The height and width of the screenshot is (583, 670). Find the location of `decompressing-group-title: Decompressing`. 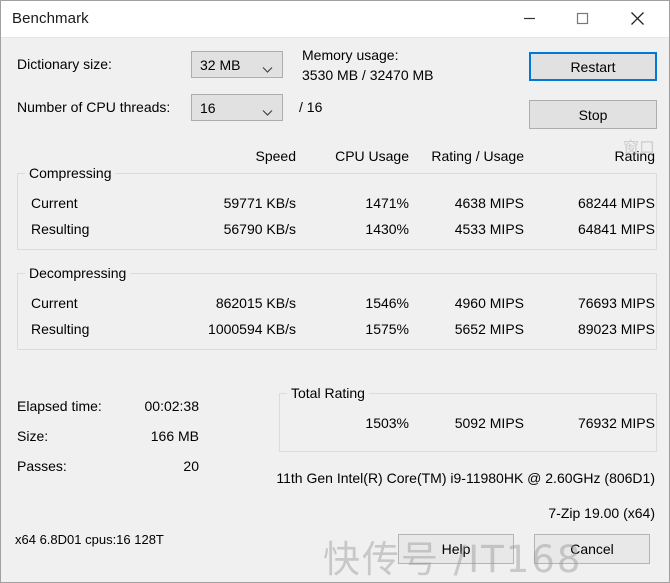

decompressing-group-title: Decompressing is located at coordinates (78, 273).